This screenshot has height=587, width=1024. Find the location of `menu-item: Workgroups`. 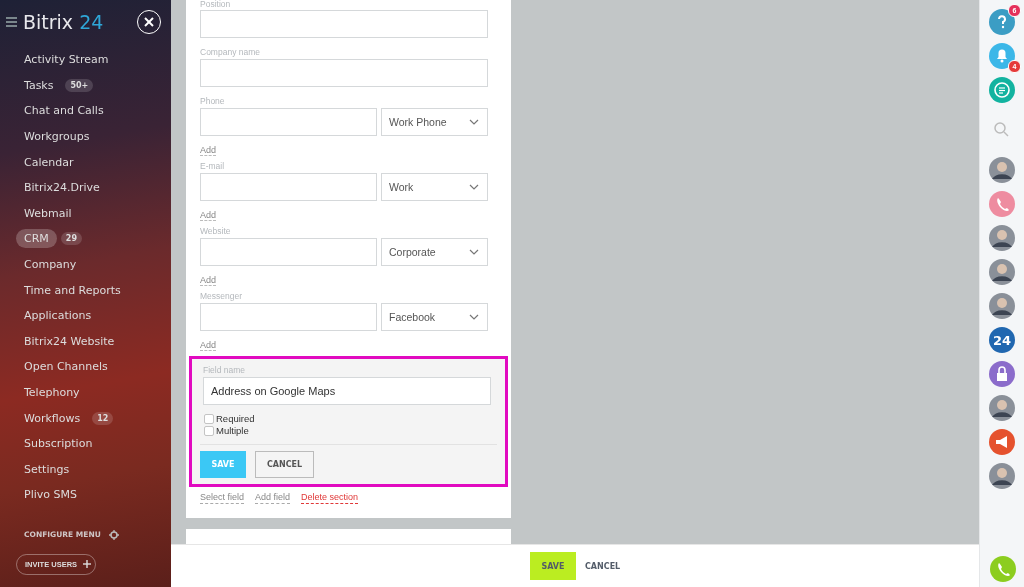

menu-item: Workgroups is located at coordinates (57, 137).